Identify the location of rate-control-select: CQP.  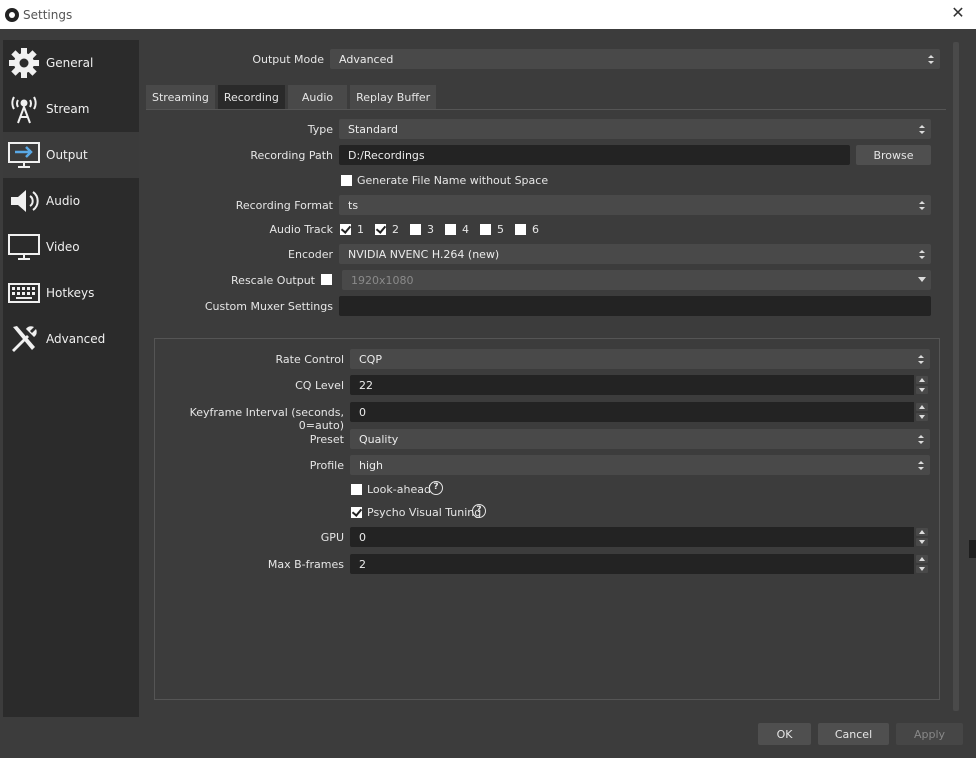
(640, 359).